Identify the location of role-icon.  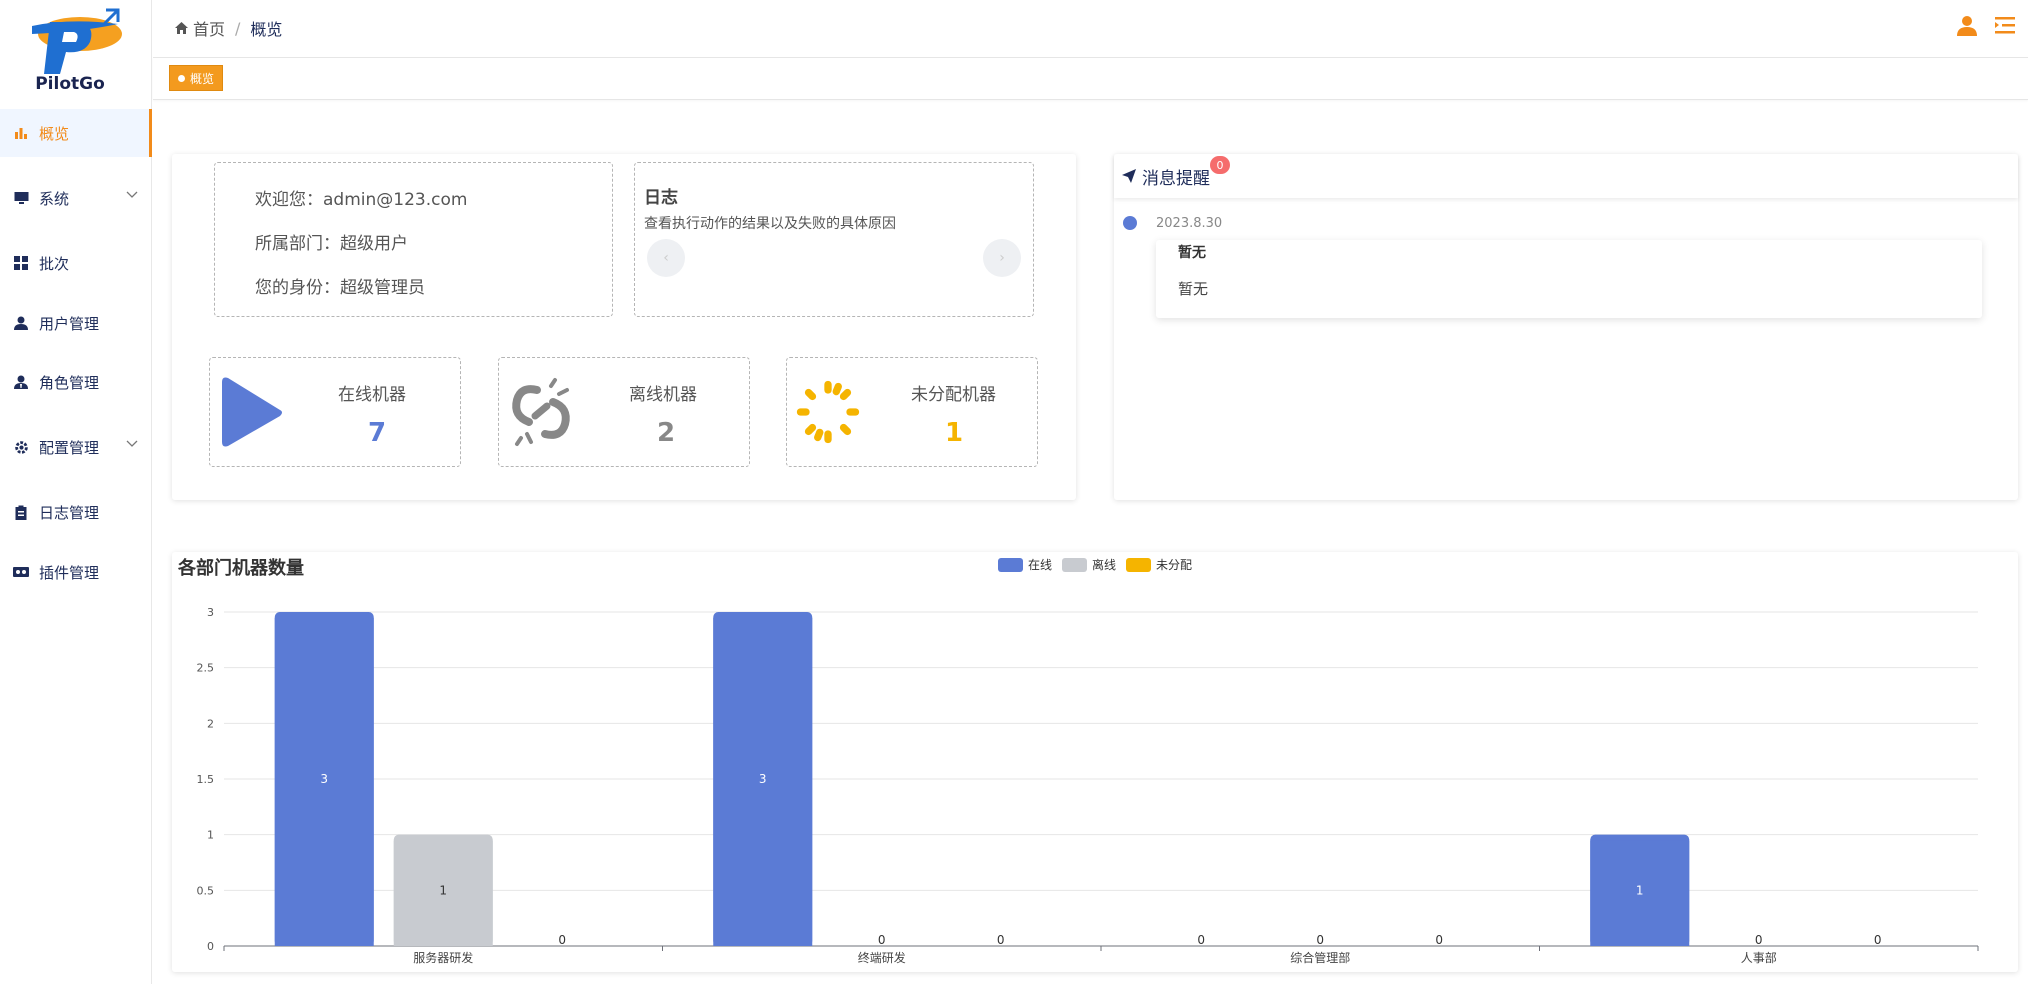
(21, 382).